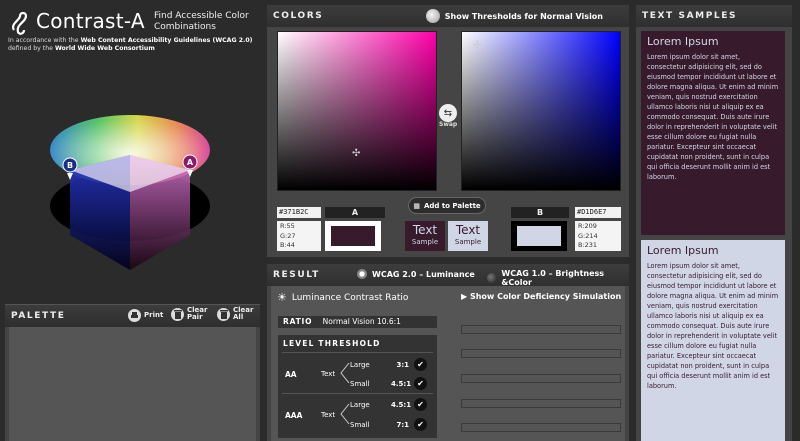  I want to click on g-value-b: G:214, so click(588, 235).